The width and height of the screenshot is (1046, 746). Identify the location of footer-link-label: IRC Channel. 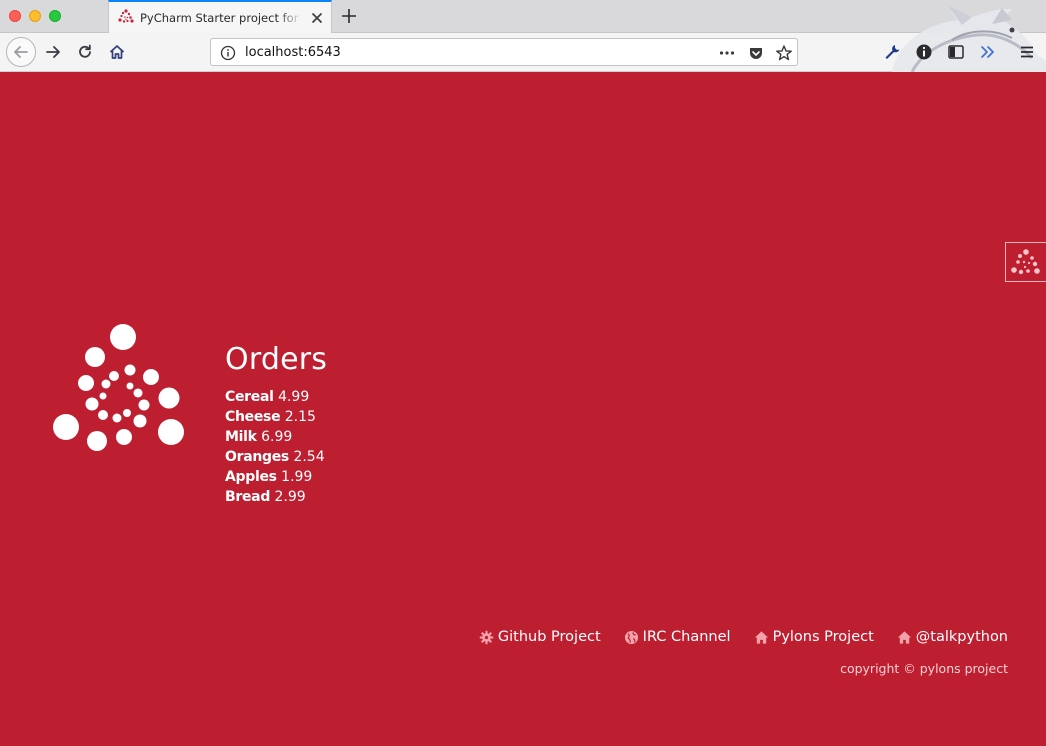
(687, 637).